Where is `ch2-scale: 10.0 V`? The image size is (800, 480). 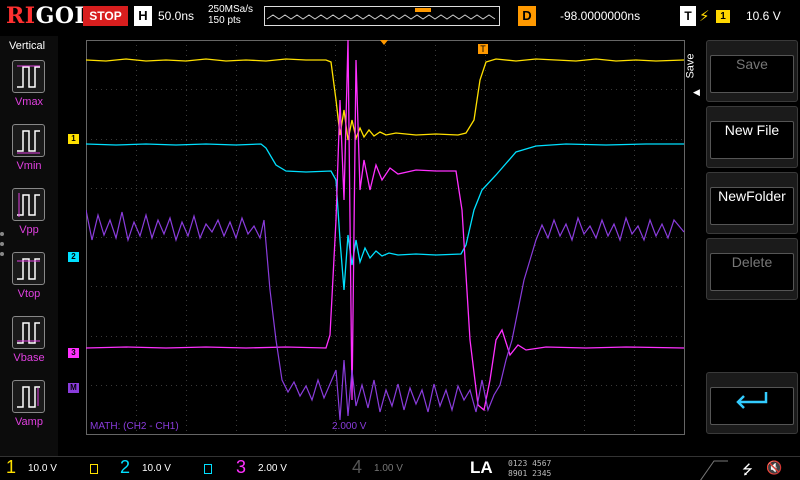
ch2-scale: 10.0 V is located at coordinates (156, 468).